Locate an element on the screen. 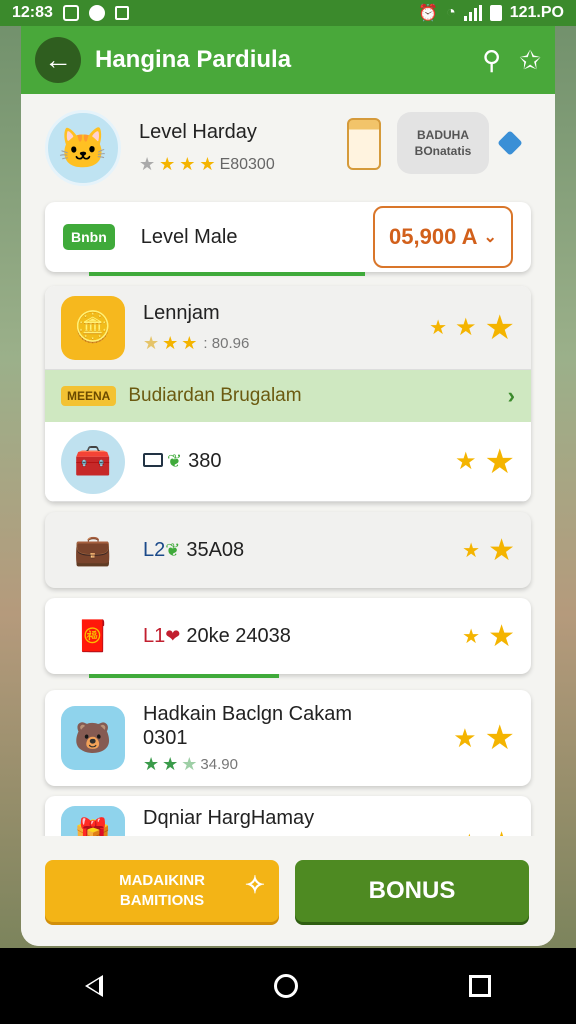  character-icon: 🐱 is located at coordinates (83, 148).